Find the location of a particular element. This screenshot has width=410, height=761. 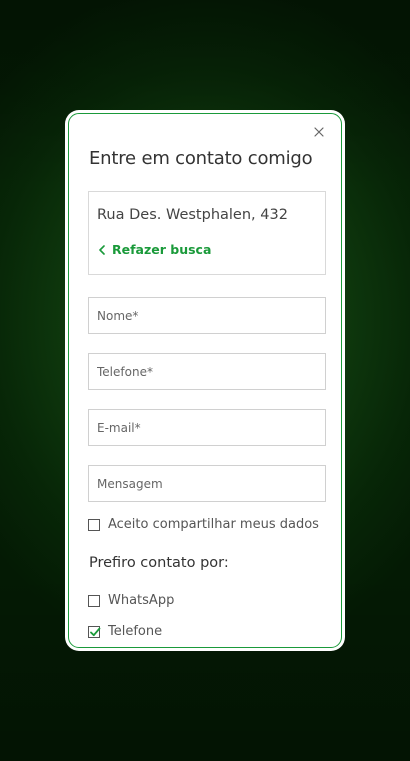

address-text: Rua Des. Westphalen, 432 is located at coordinates (192, 215).